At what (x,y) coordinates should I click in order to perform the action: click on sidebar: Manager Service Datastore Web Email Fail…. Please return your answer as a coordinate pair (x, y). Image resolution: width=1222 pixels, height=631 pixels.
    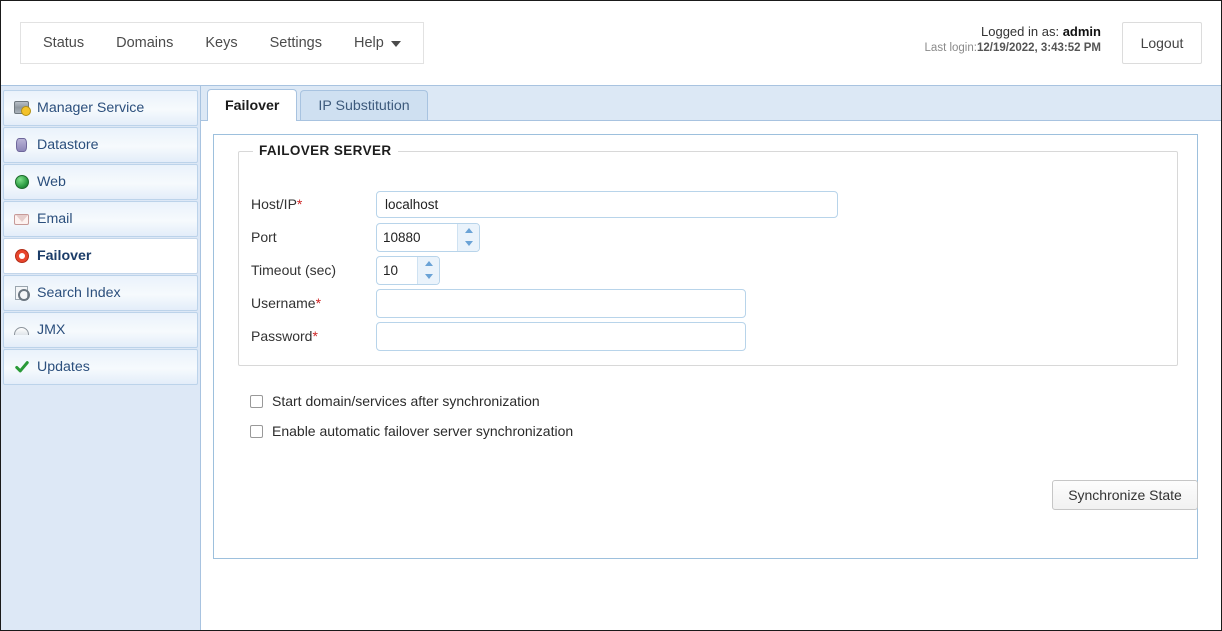
    Looking at the image, I should click on (101, 357).